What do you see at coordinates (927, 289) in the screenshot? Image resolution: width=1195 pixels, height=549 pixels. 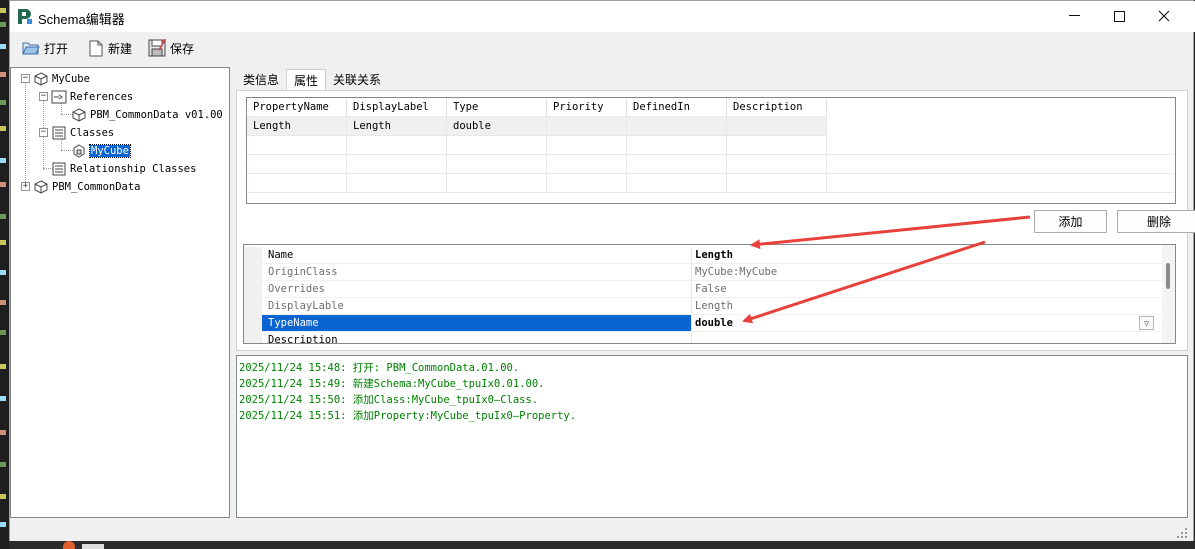 I see `property-value: False` at bounding box center [927, 289].